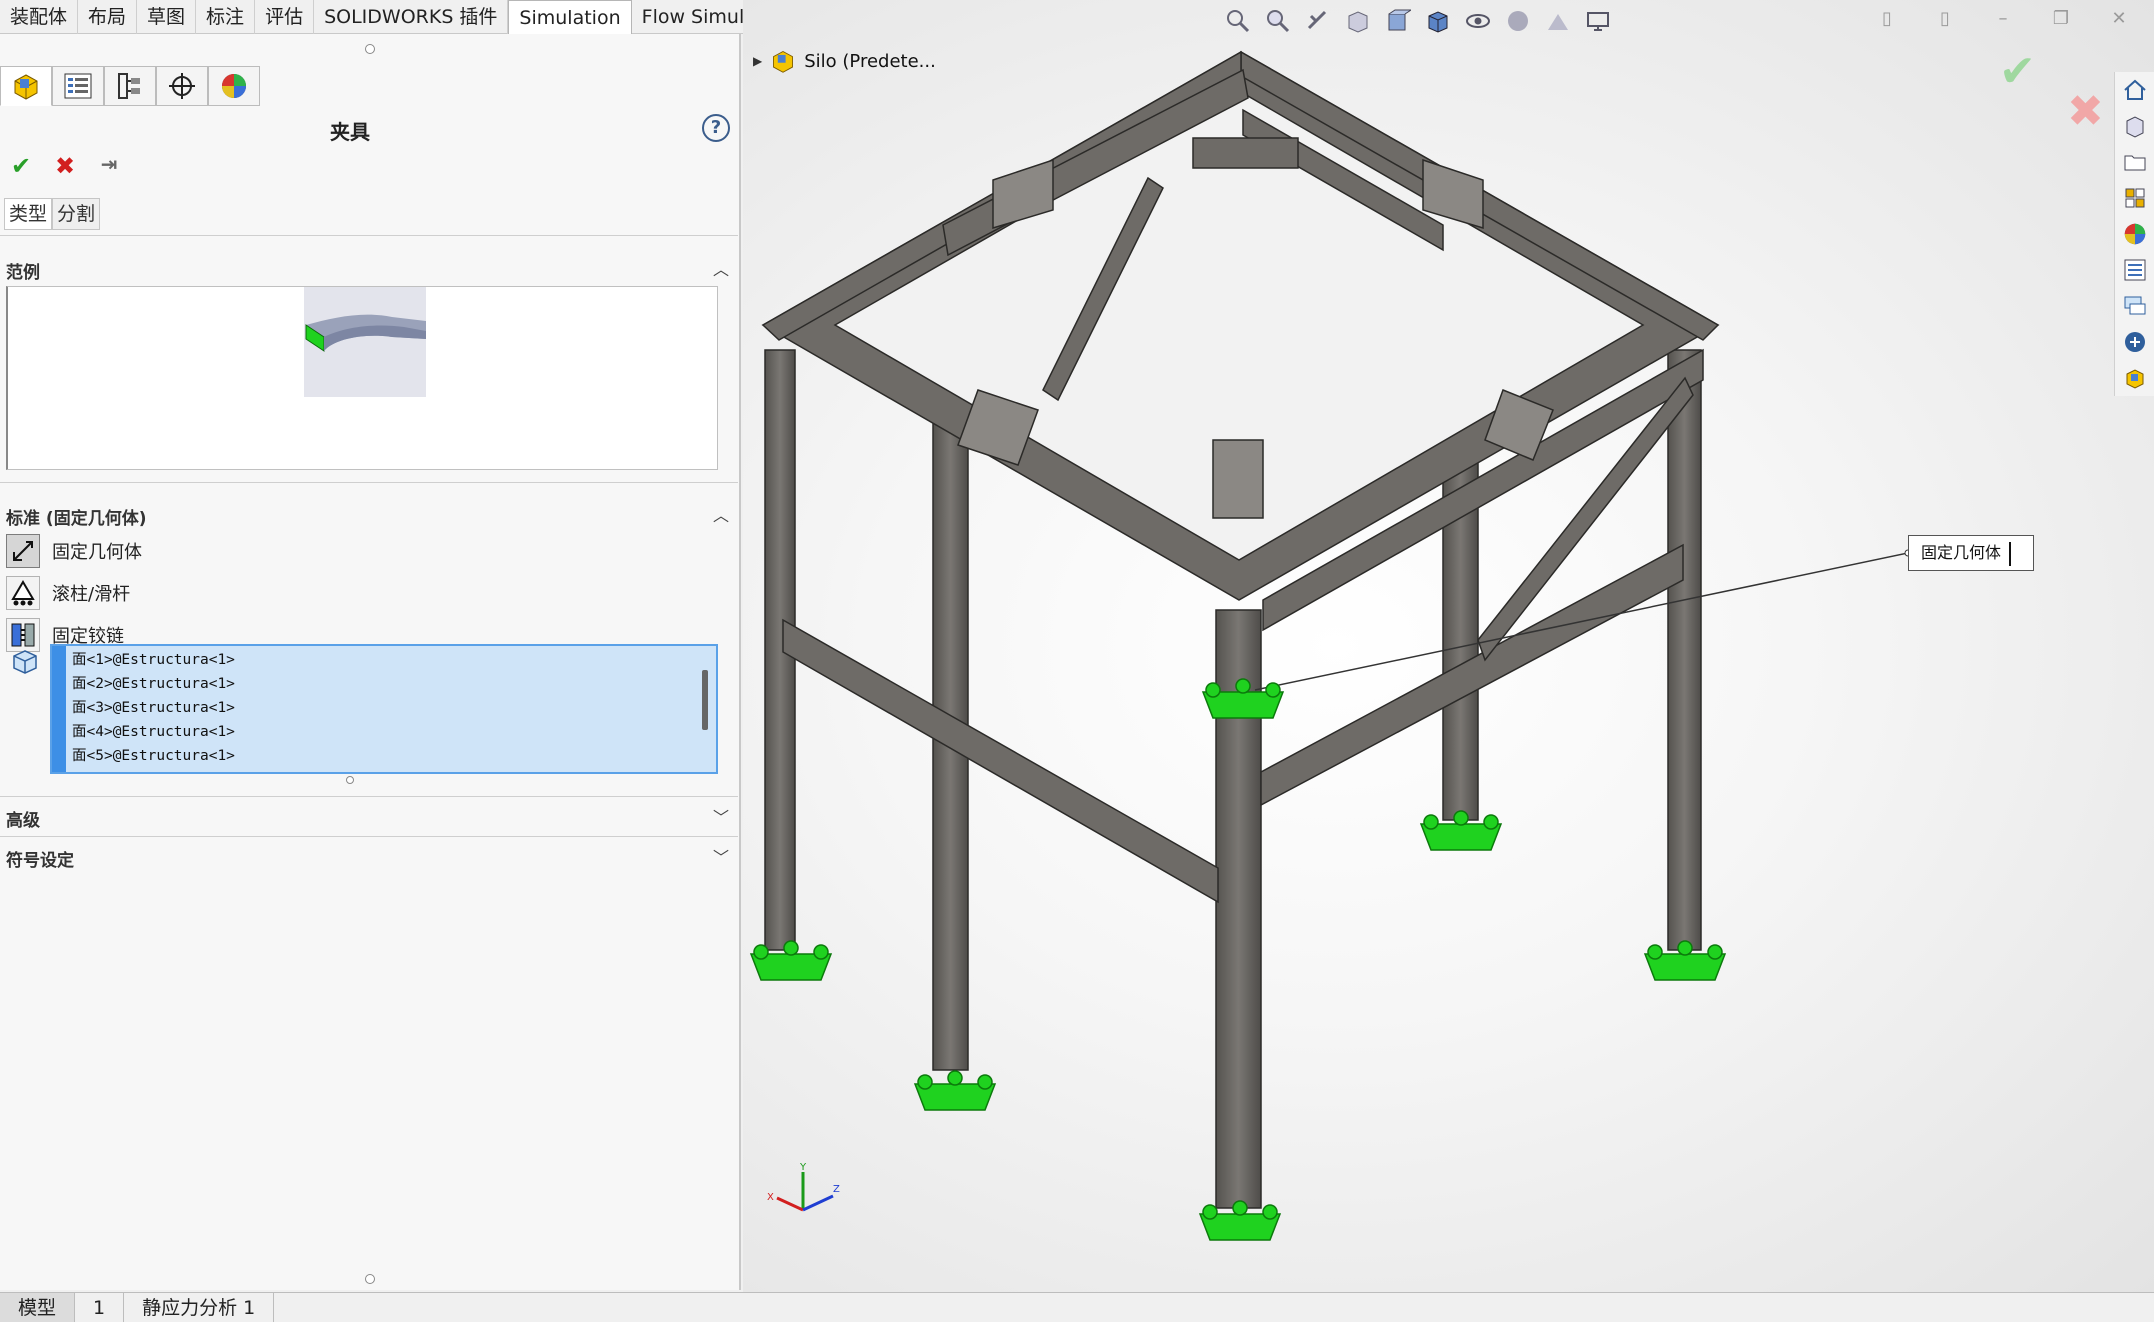 This screenshot has height=1322, width=2154. I want to click on tab-simulation: Simulation, so click(570, 17).